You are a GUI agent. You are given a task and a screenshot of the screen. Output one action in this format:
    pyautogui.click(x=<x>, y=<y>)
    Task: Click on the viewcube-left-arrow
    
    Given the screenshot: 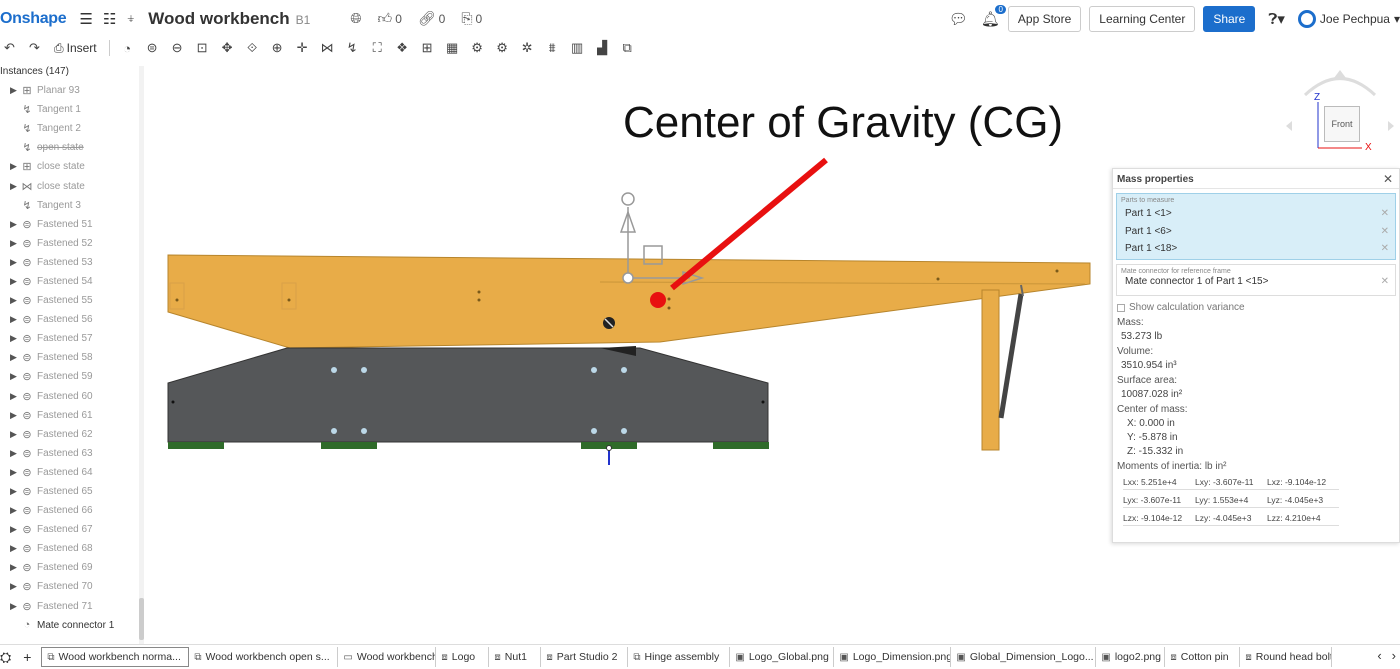 What is the action you would take?
    pyautogui.click(x=1289, y=126)
    